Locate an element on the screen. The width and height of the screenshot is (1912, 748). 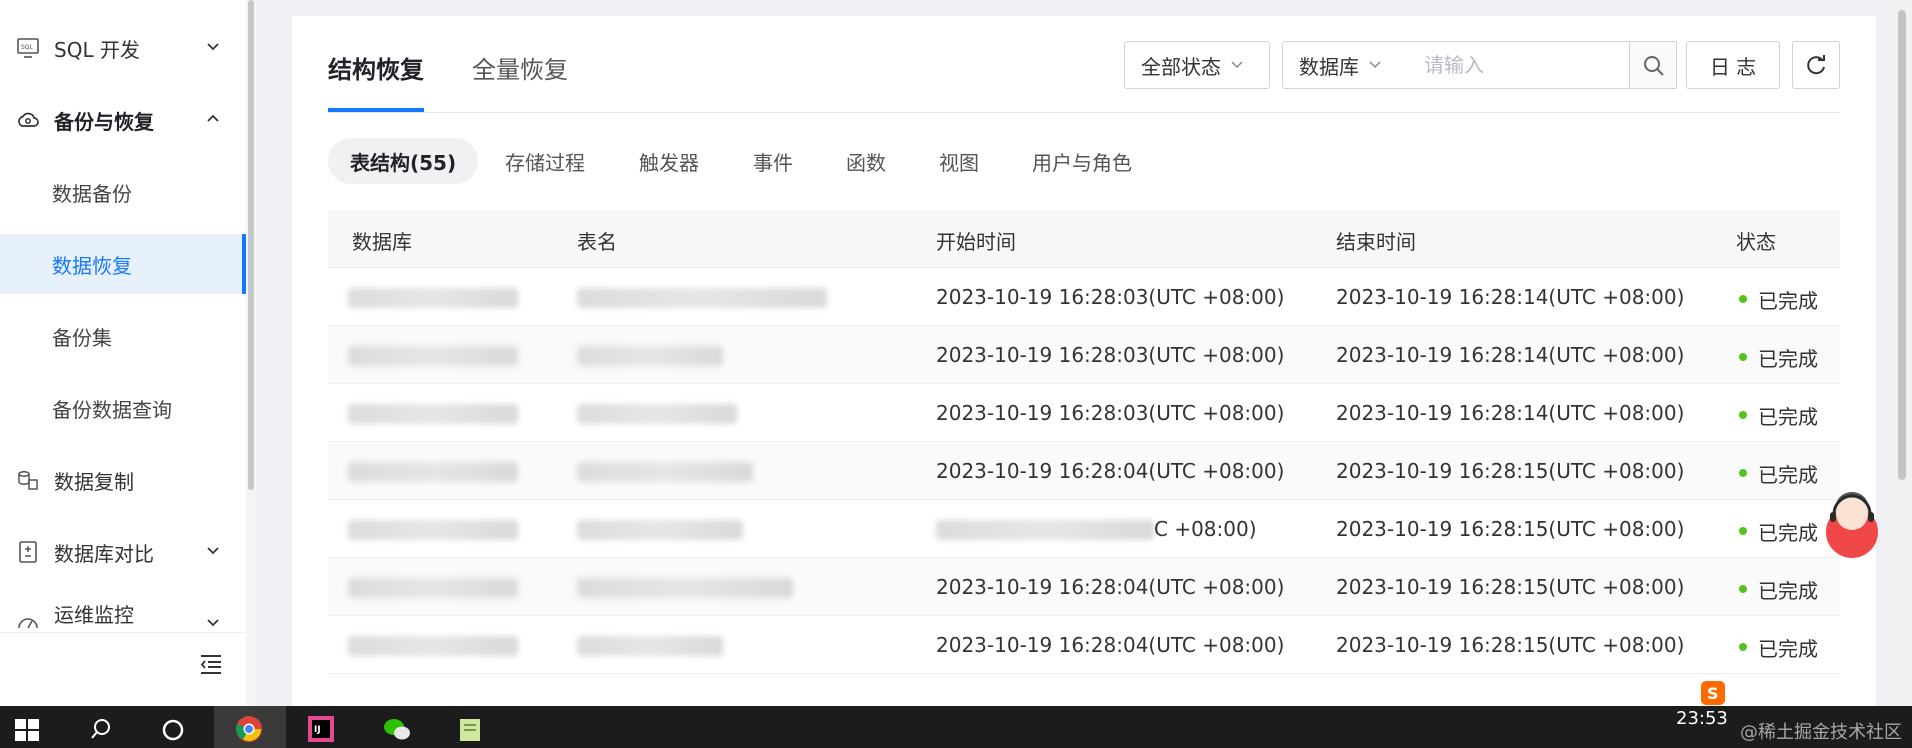
sidebar-item-label: 运维监控 is located at coordinates (94, 614).